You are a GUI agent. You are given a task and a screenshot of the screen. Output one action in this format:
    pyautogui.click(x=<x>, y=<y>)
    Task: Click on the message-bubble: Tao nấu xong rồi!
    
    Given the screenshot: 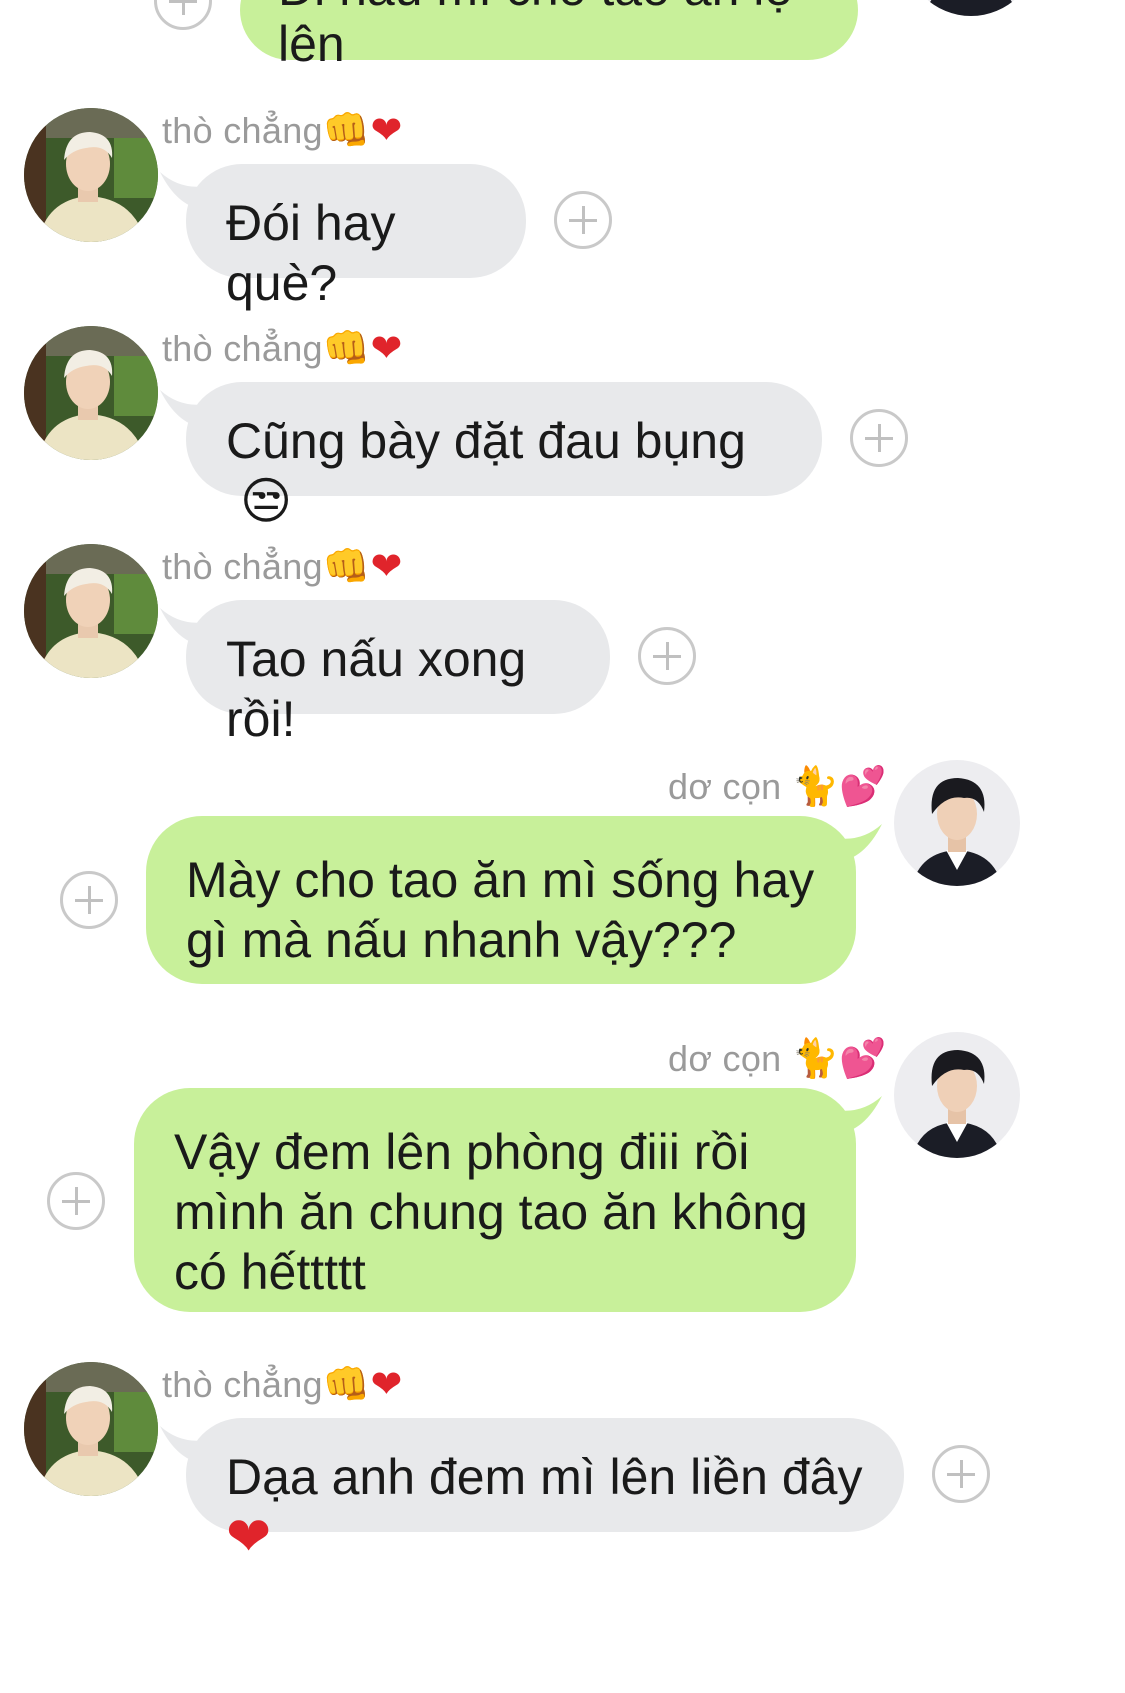 What is the action you would take?
    pyautogui.click(x=398, y=673)
    